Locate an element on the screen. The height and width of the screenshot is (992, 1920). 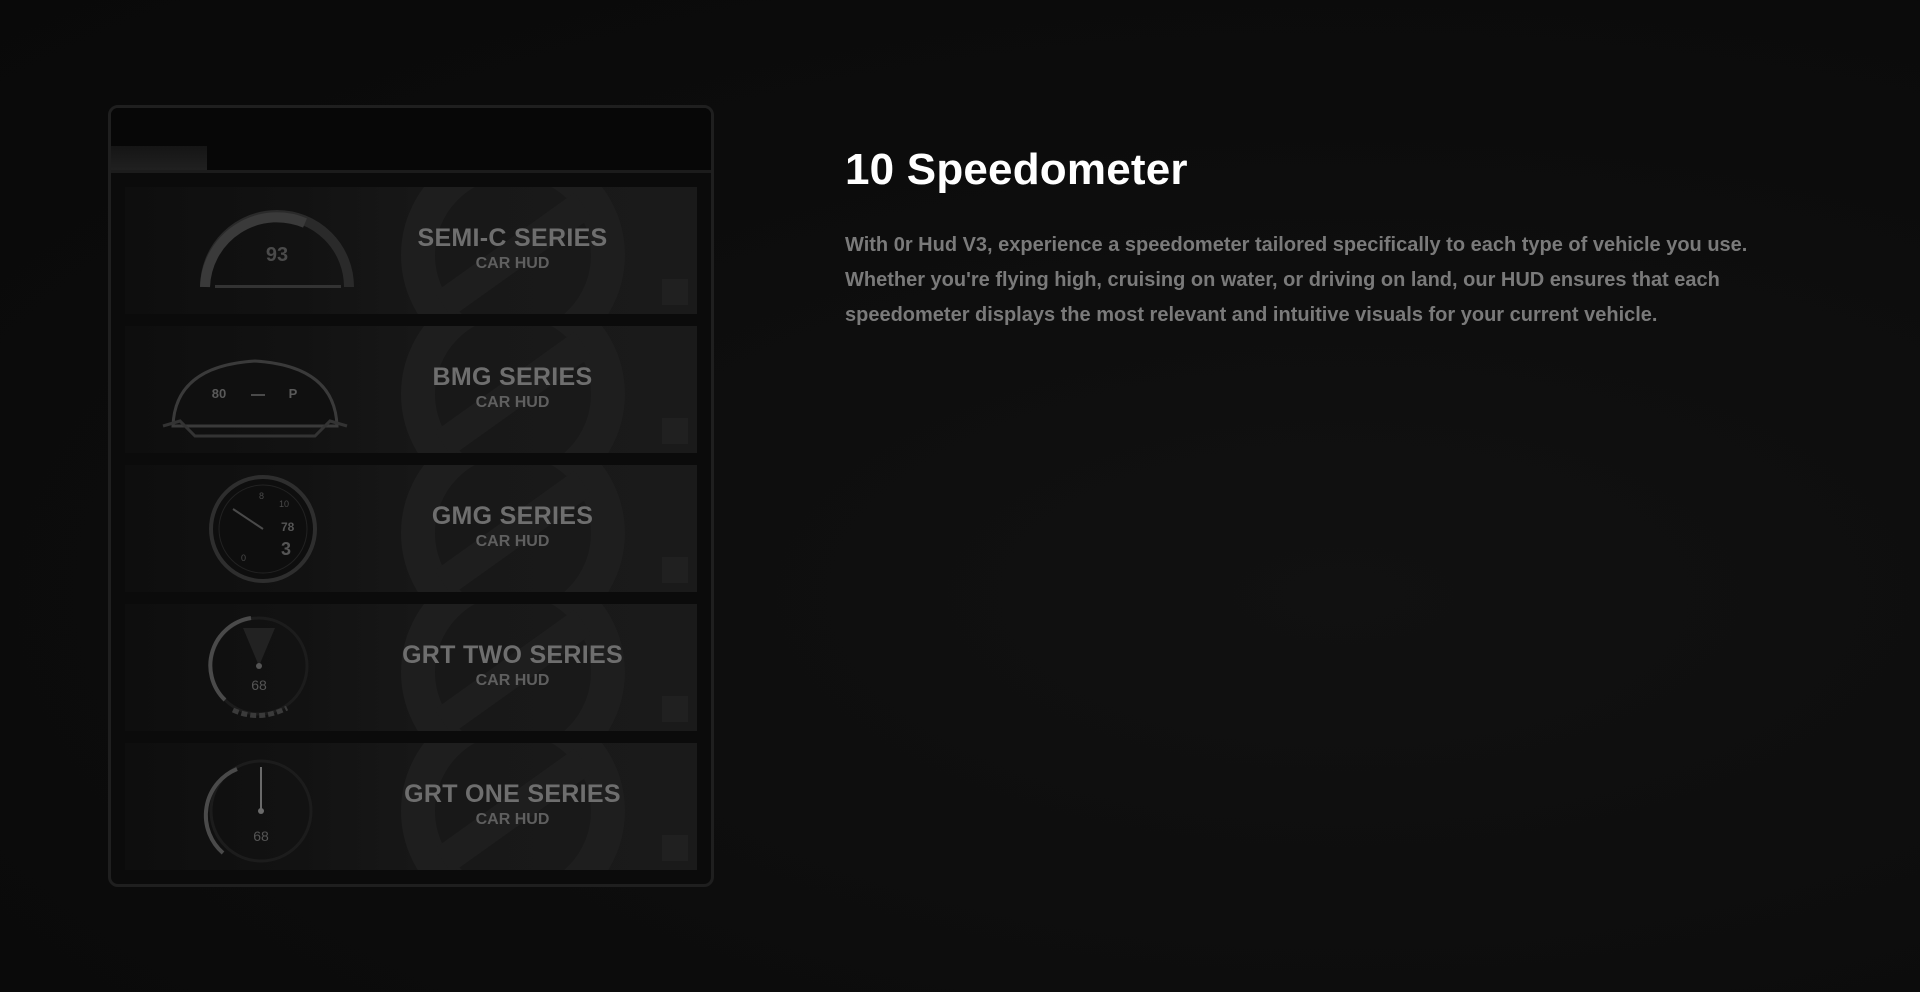
gauge-value: 80 is located at coordinates (219, 393).